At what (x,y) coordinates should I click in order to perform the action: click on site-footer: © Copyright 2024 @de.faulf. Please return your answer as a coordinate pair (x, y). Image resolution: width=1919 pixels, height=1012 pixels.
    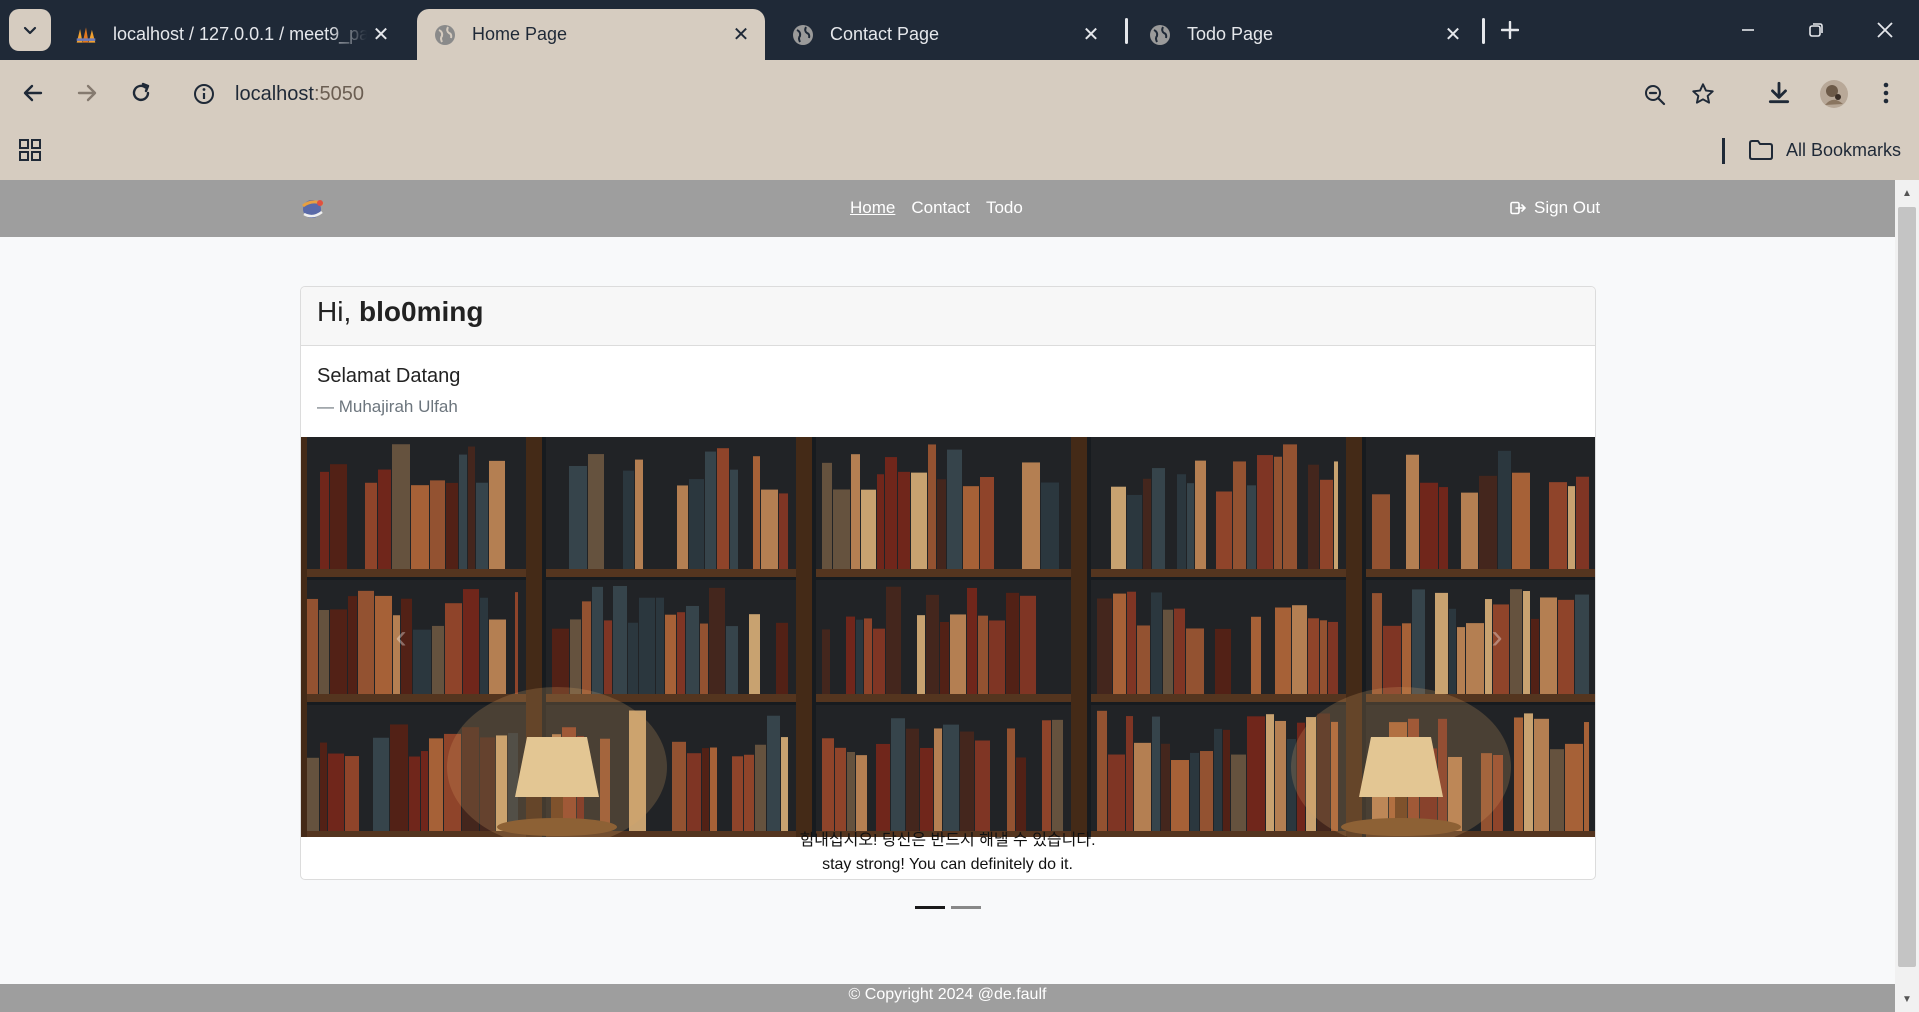
    Looking at the image, I should click on (947, 998).